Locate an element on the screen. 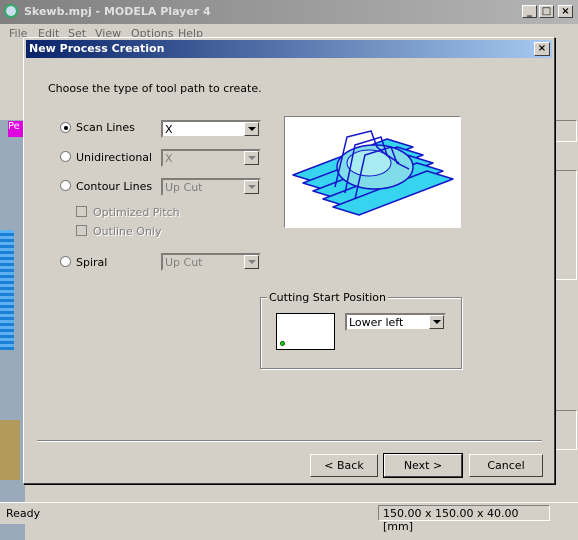  cutting-start-select: Lower left is located at coordinates (395, 322).